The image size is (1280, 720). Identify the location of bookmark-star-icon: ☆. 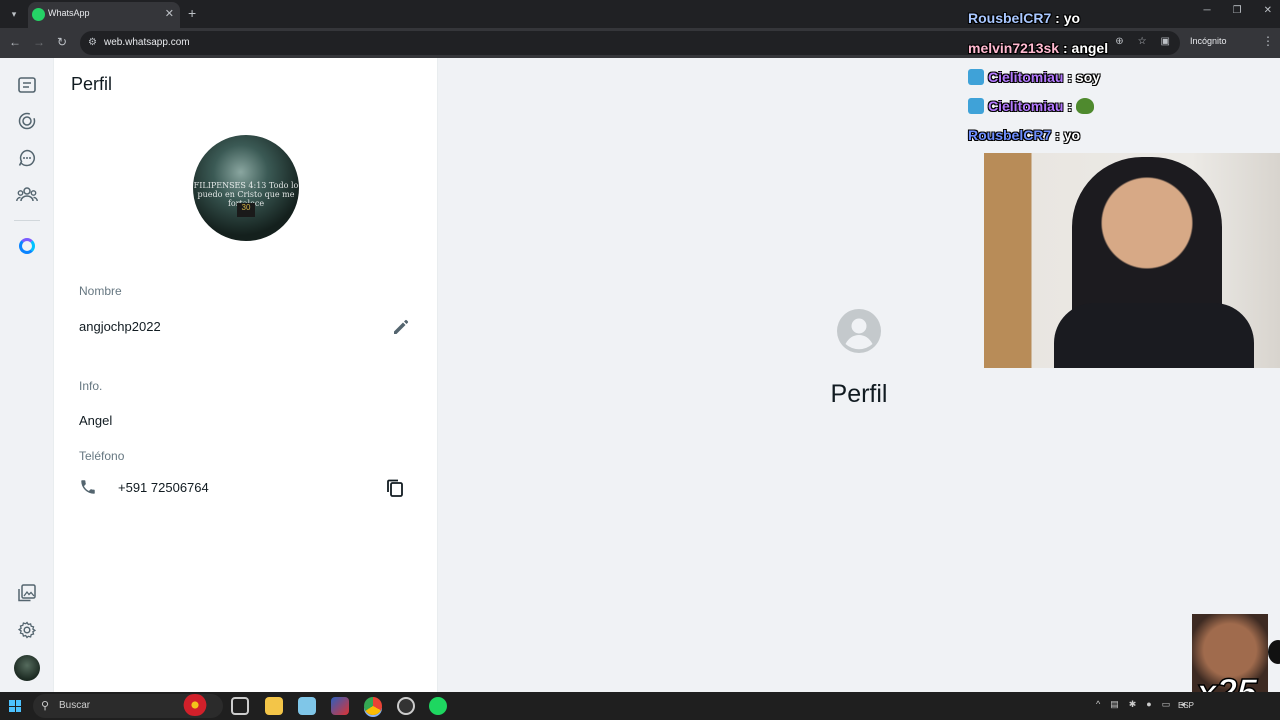
(1142, 41).